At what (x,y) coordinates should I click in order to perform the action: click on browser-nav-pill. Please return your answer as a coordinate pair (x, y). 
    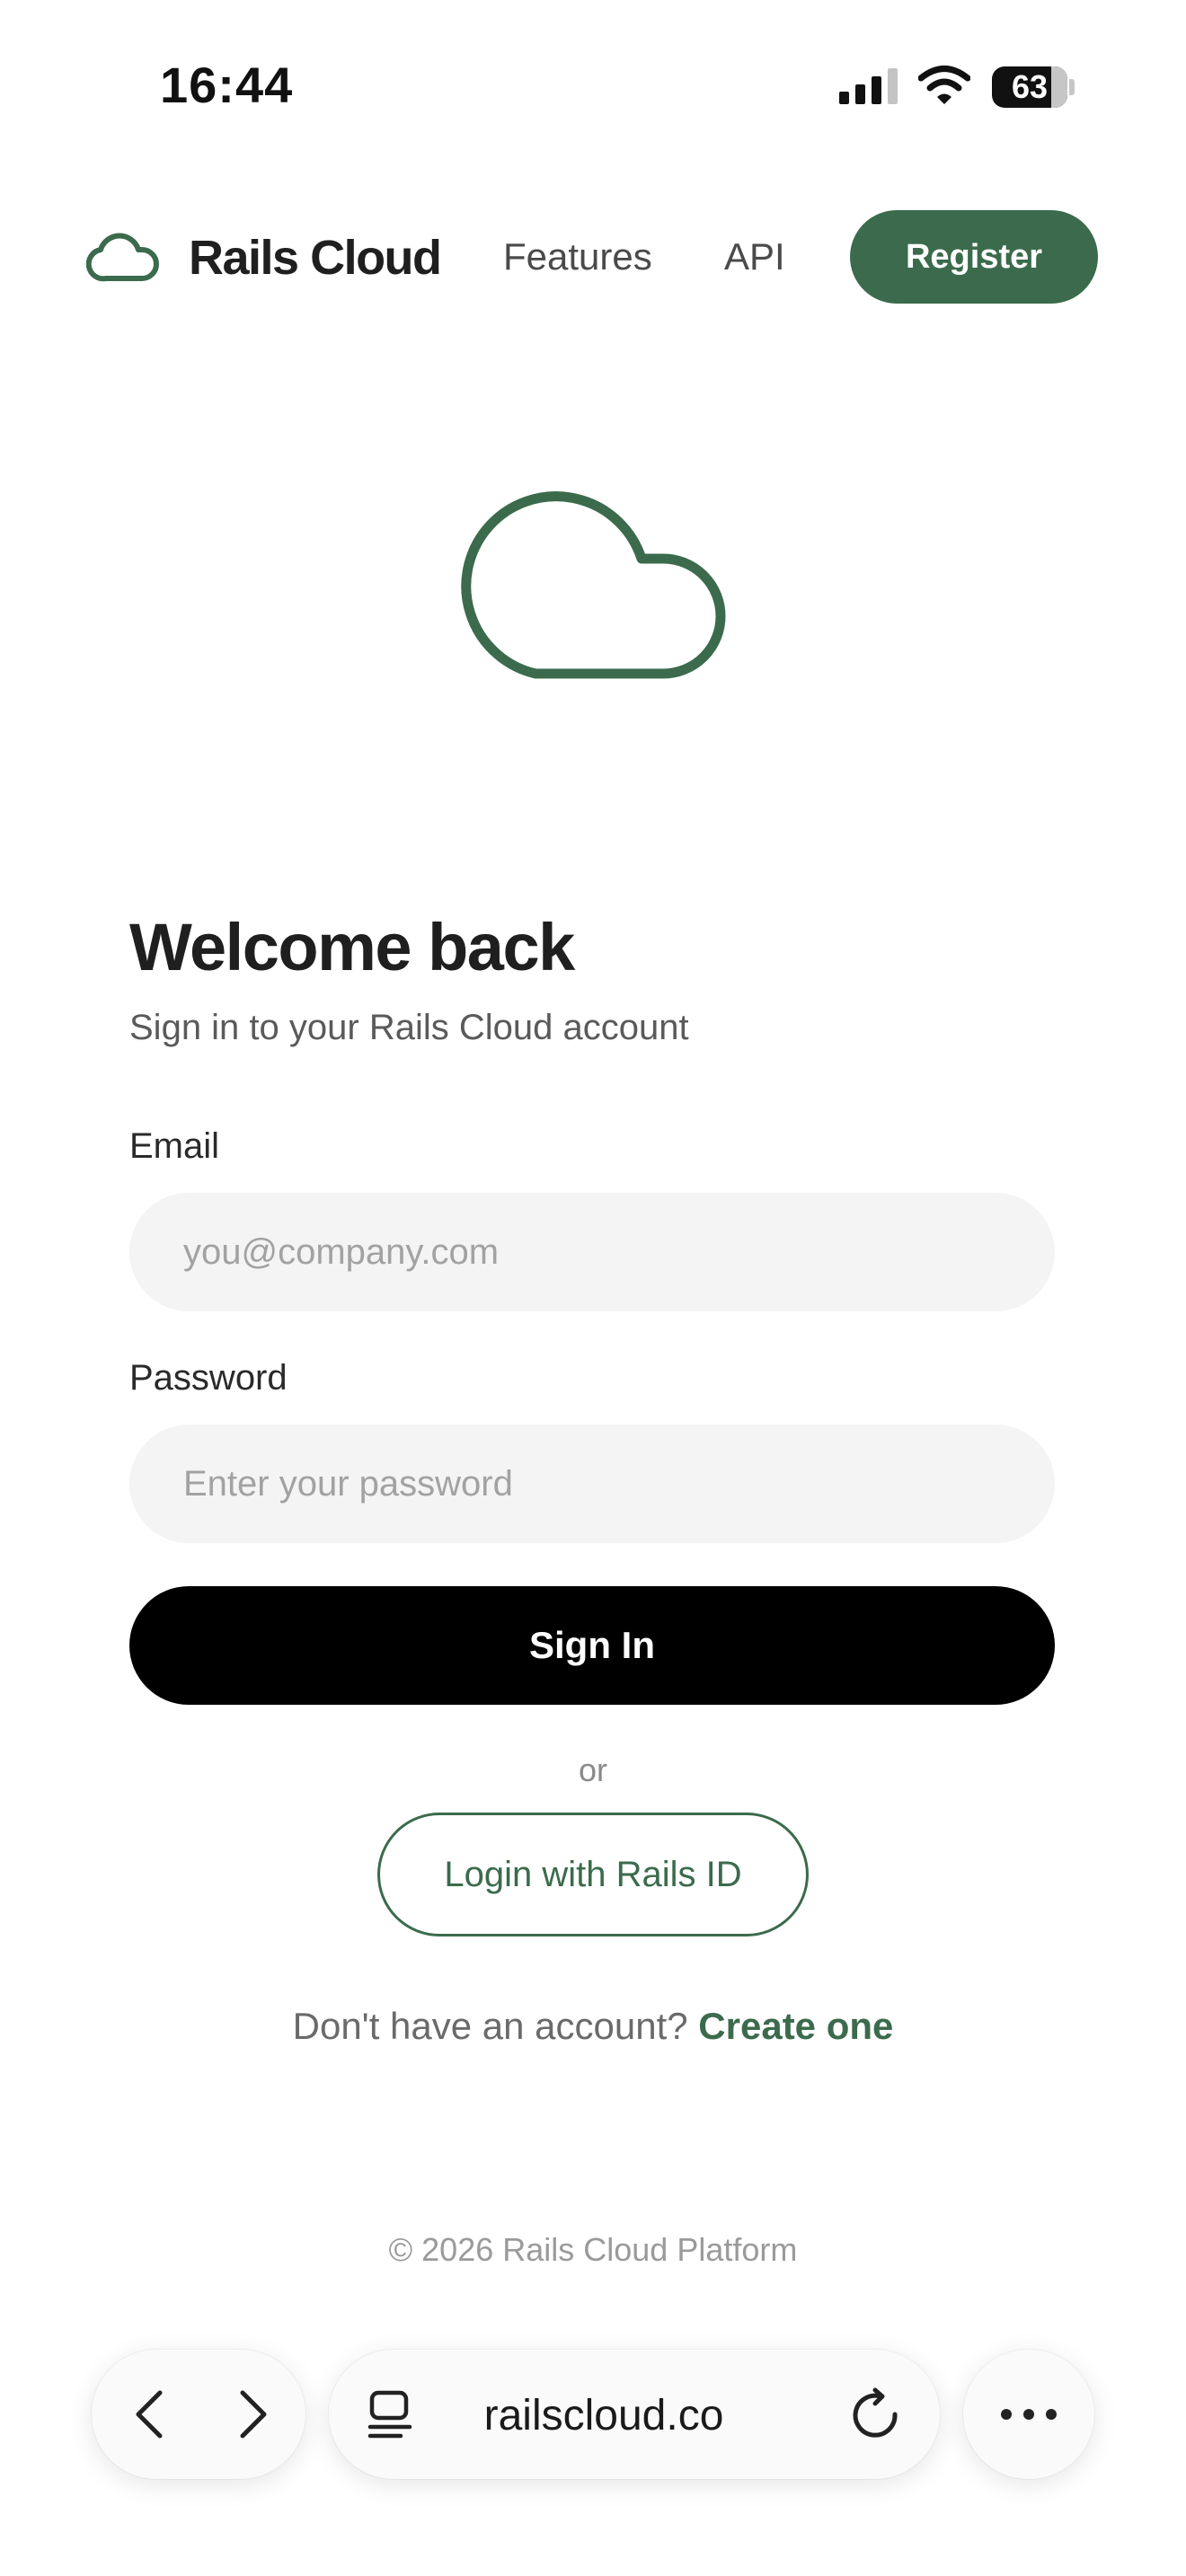
    Looking at the image, I should click on (198, 2414).